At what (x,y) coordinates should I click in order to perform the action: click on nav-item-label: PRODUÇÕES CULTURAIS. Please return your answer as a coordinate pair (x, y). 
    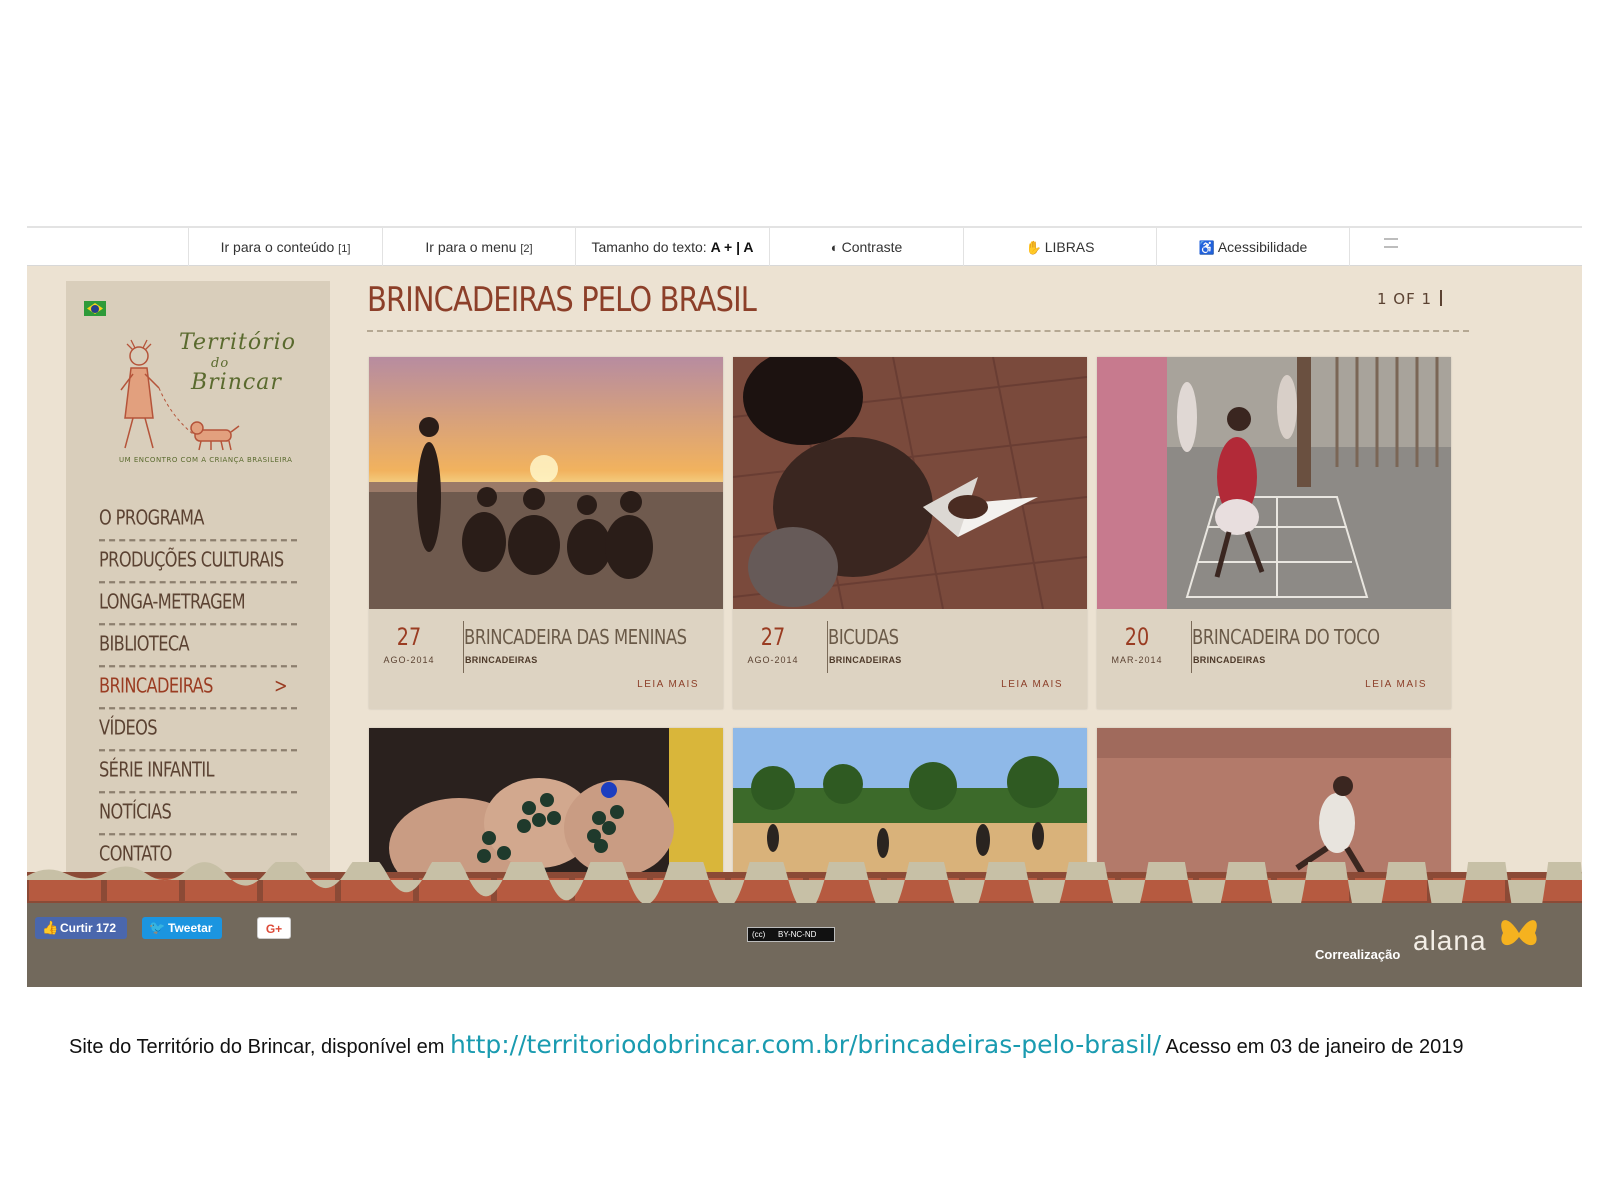
    Looking at the image, I should click on (191, 560).